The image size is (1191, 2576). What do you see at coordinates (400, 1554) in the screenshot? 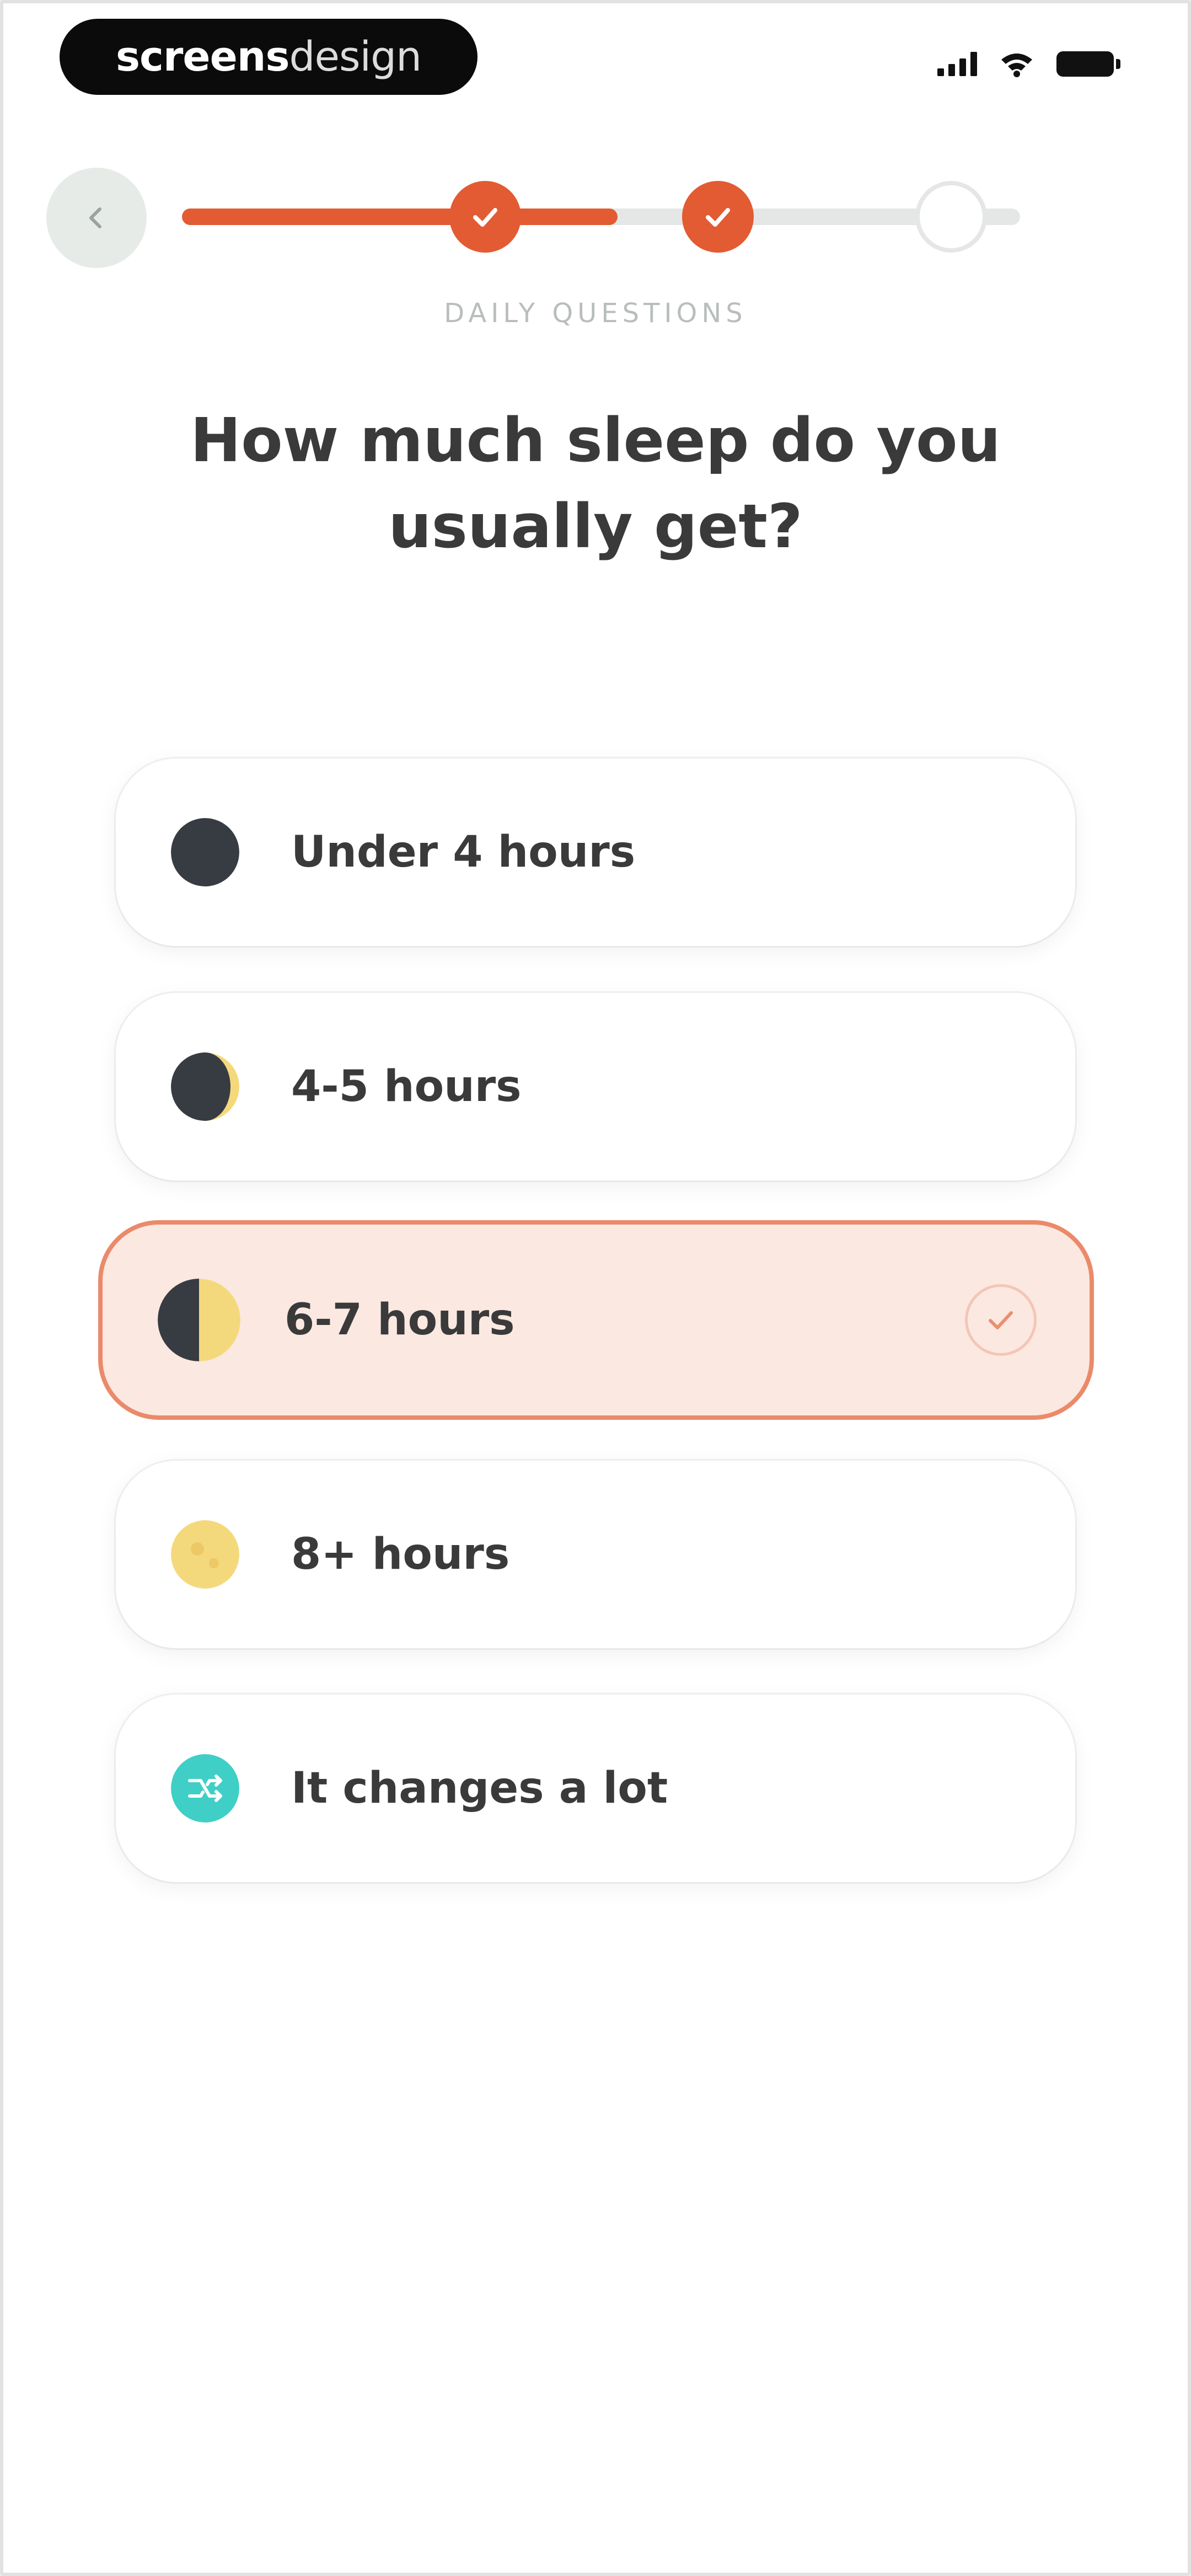
I see `option-label: 8+ hours` at bounding box center [400, 1554].